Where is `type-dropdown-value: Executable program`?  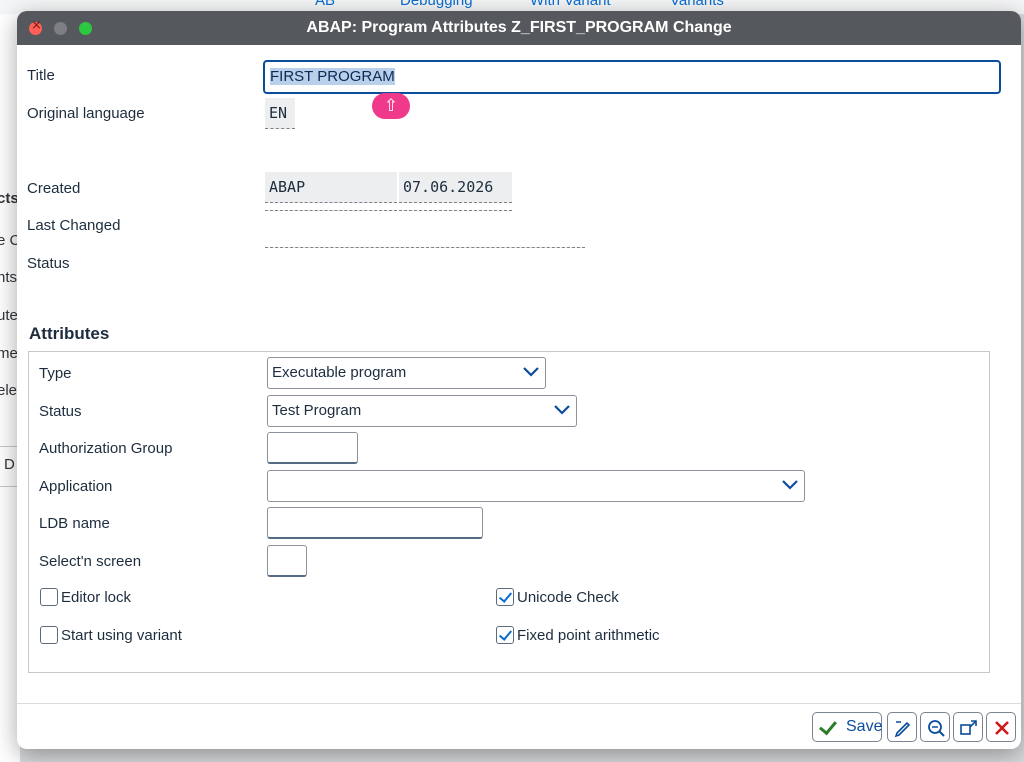 type-dropdown-value: Executable program is located at coordinates (339, 372).